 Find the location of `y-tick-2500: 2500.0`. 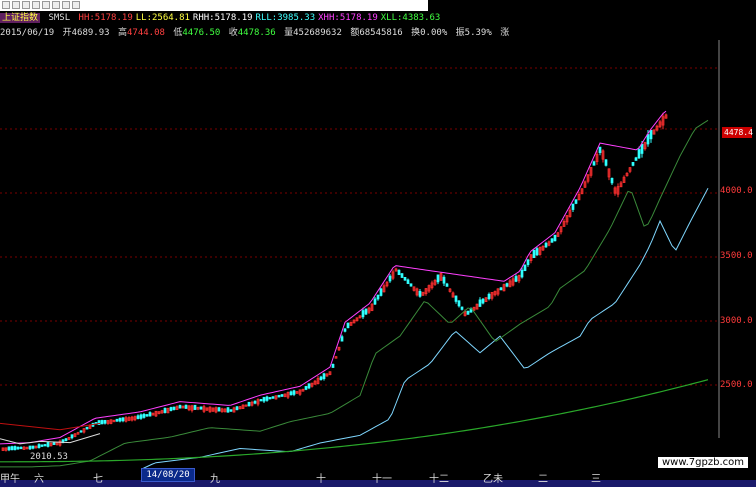

y-tick-2500: 2500.0 is located at coordinates (736, 385).